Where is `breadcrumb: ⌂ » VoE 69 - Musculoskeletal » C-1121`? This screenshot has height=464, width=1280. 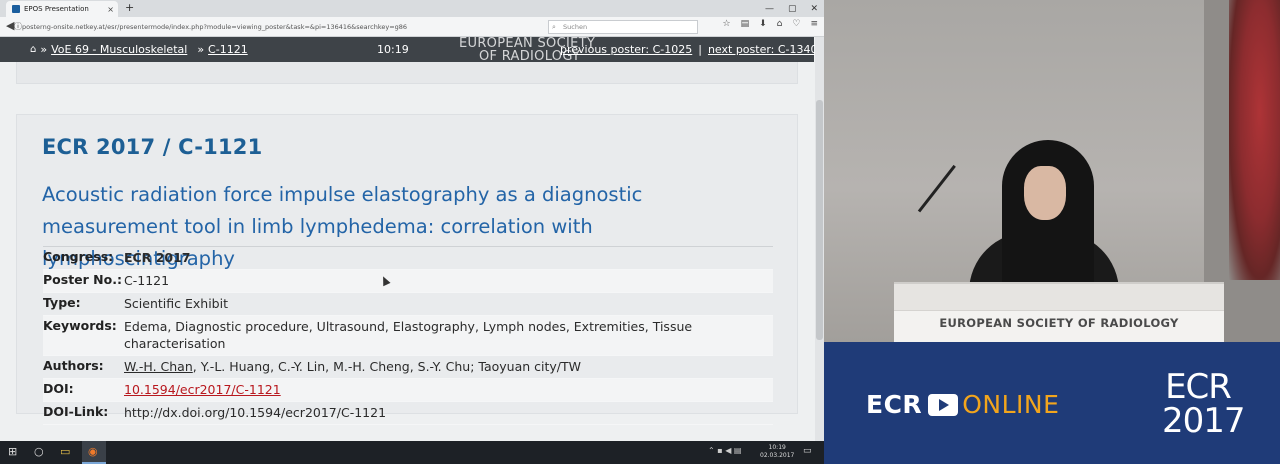
breadcrumb: ⌂ » VoE 69 - Musculoskeletal » C-1121 is located at coordinates (139, 49).